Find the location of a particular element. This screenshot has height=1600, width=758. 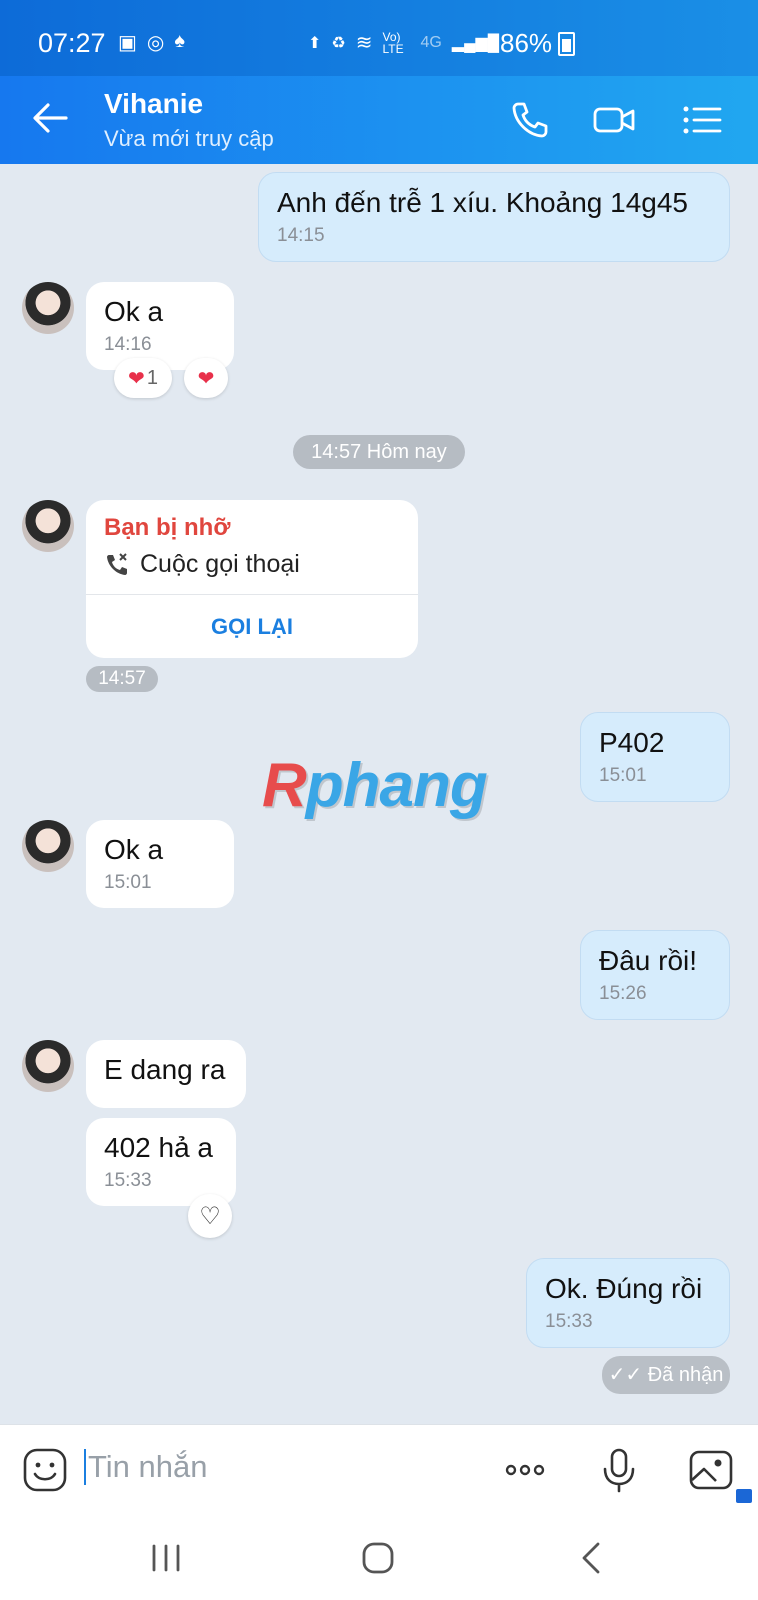

microphone-icon is located at coordinates (619, 1470).